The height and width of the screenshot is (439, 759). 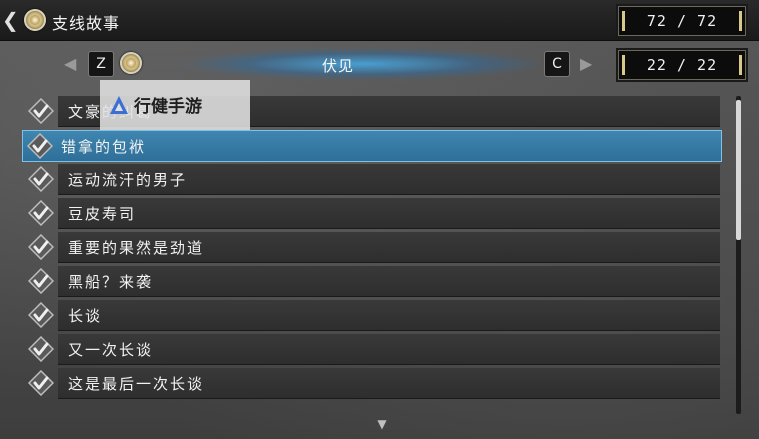 What do you see at coordinates (119, 105) in the screenshot?
I see `watermark-logo-icon` at bounding box center [119, 105].